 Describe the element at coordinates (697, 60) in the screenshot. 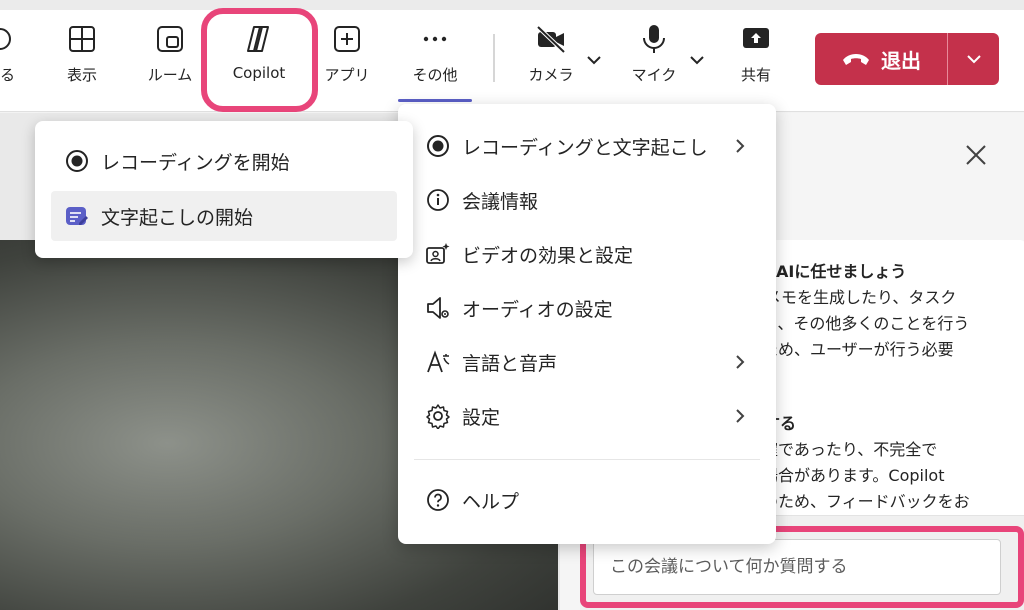

I see `mic-options-chevron-icon` at that location.